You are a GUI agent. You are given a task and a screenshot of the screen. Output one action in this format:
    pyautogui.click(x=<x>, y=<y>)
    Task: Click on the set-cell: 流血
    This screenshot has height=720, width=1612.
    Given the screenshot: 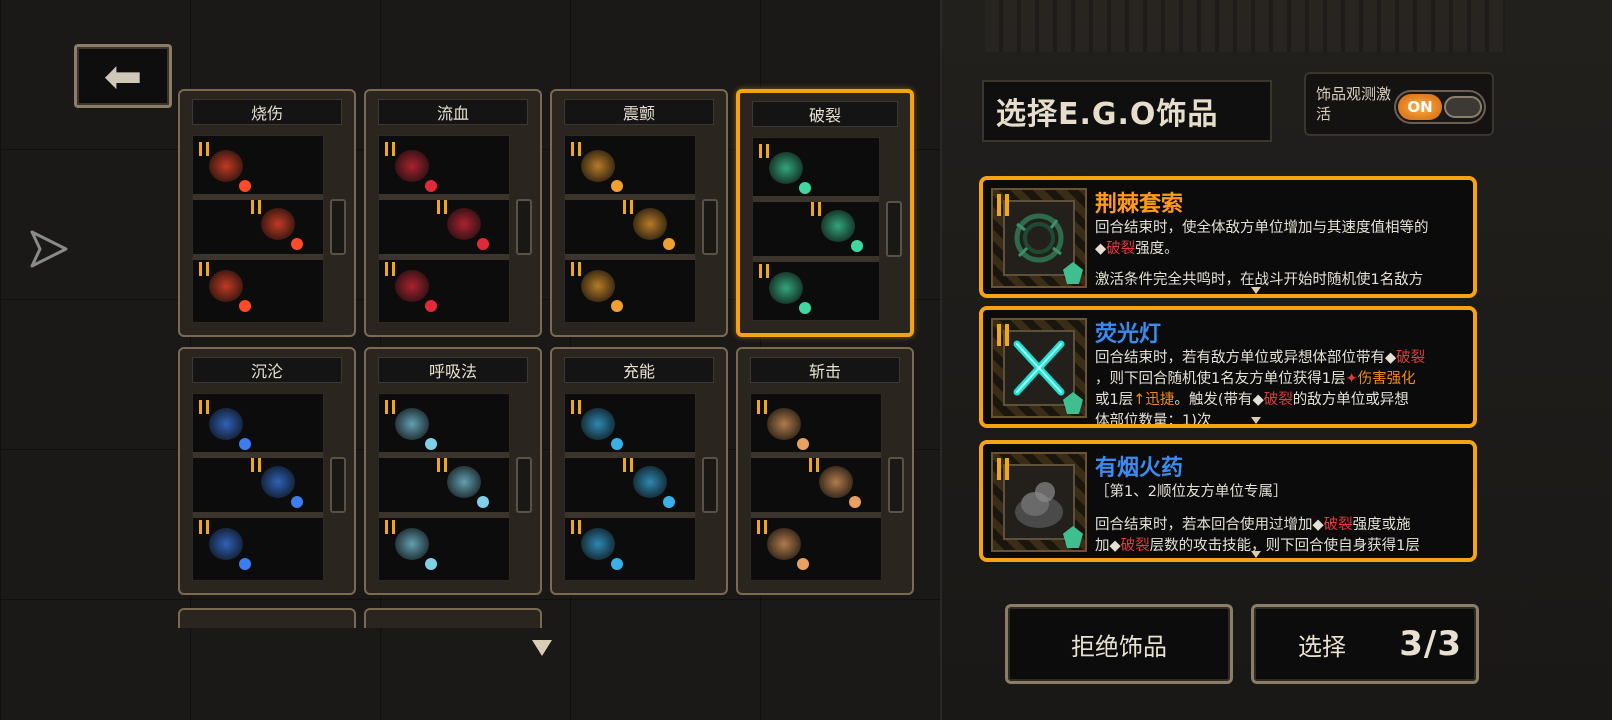 What is the action you would take?
    pyautogui.click(x=453, y=213)
    